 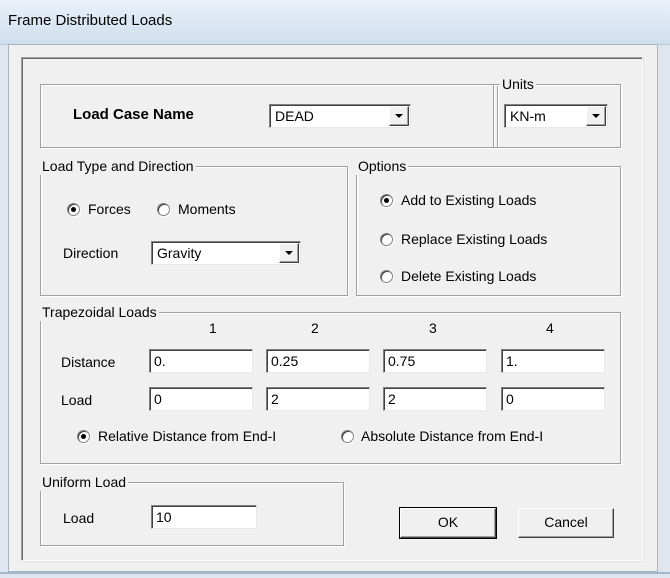 I want to click on column-header: 1, so click(x=213, y=328).